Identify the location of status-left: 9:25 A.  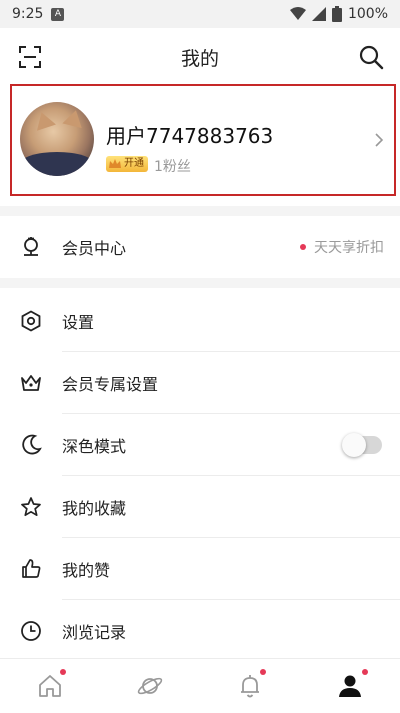
(38, 14).